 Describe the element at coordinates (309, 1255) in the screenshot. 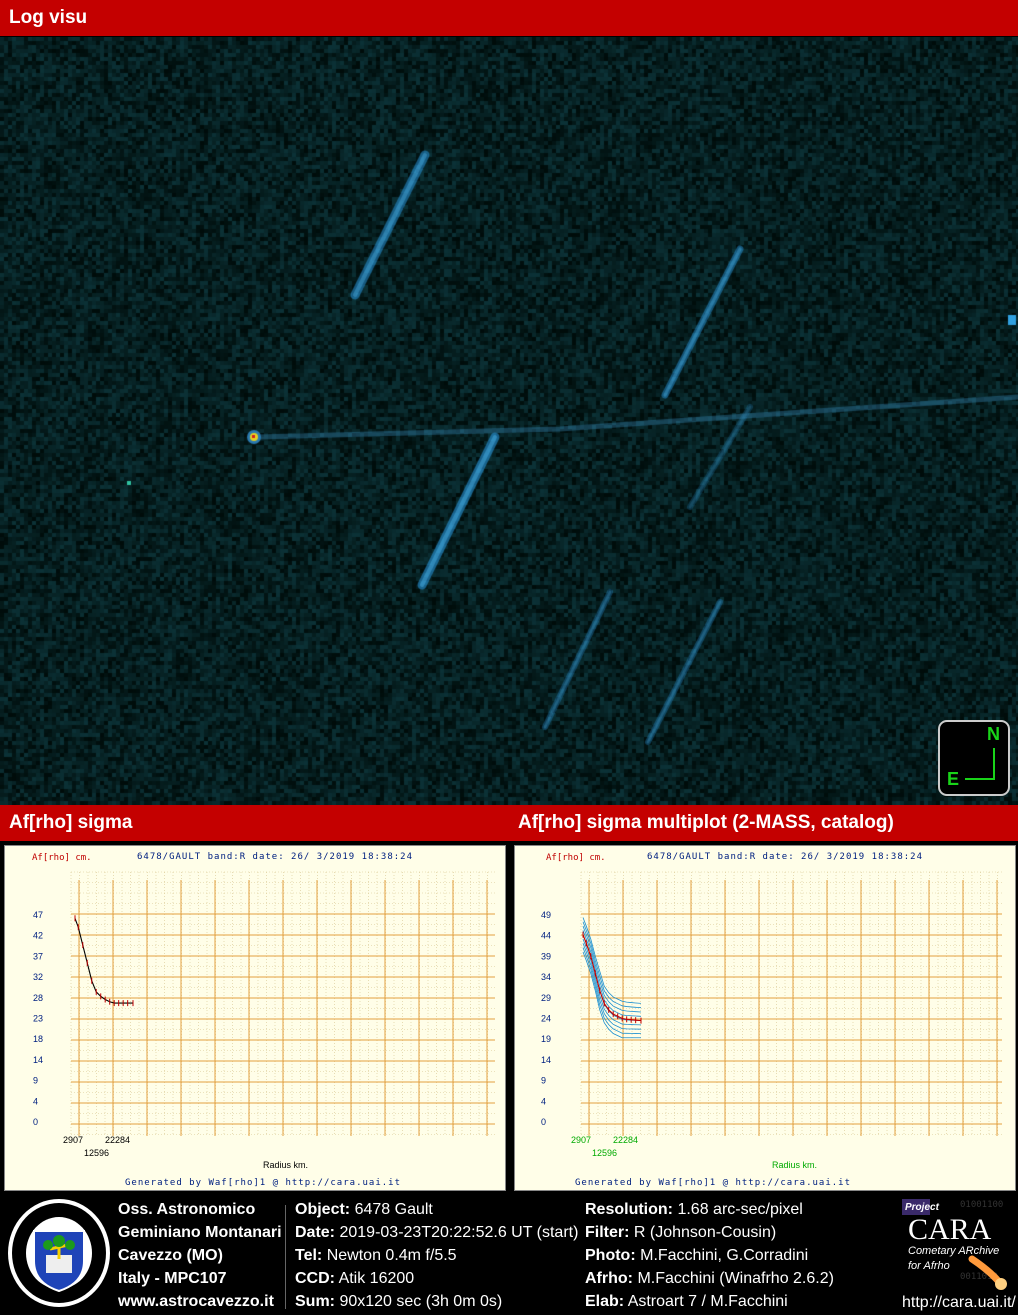

I see `telescope-label: Tel:` at that location.